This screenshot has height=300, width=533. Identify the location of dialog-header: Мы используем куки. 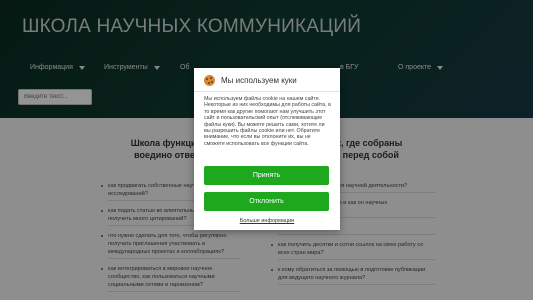
(250, 80).